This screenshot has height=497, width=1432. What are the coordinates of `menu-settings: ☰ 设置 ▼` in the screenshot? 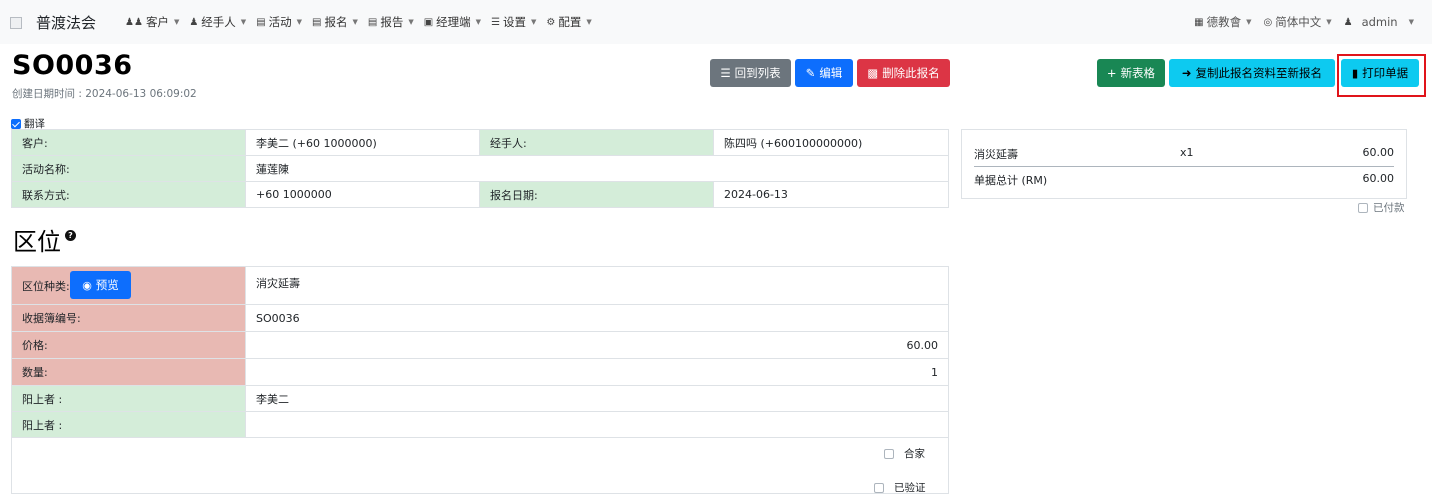 It's located at (513, 22).